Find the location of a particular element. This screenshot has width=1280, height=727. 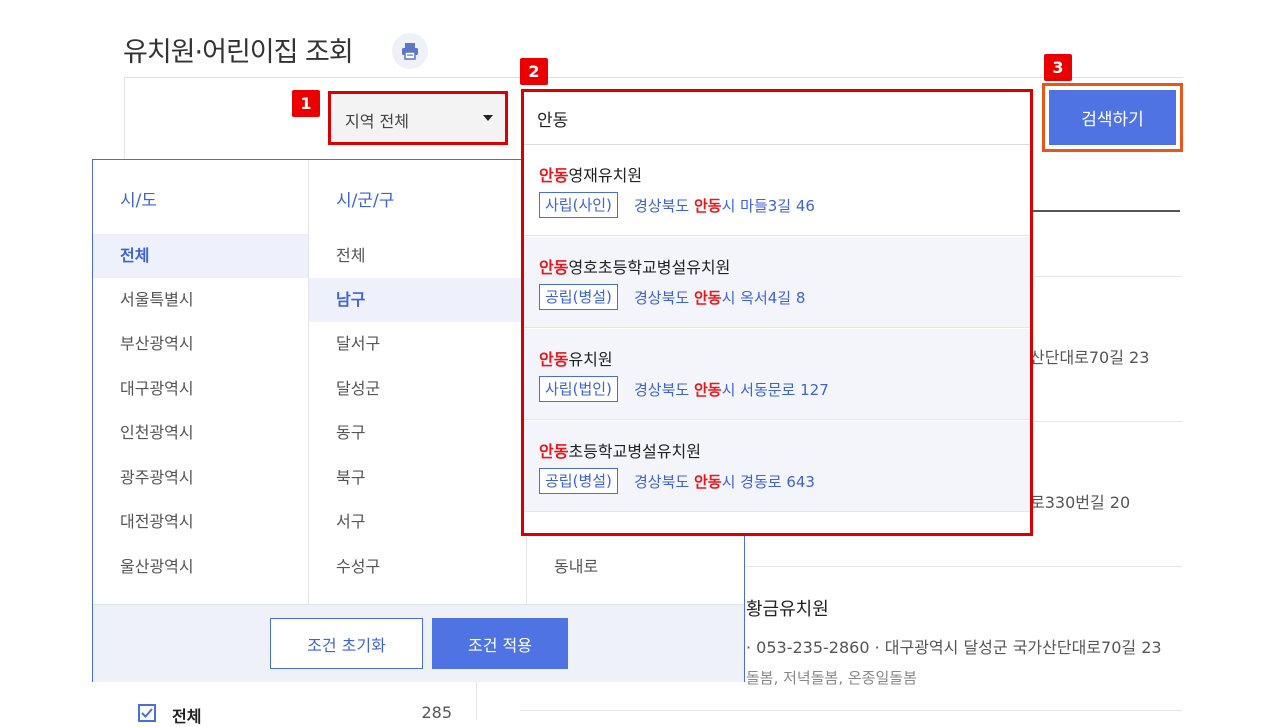

apply-conditions-button: 조건 적용 is located at coordinates (500, 643).